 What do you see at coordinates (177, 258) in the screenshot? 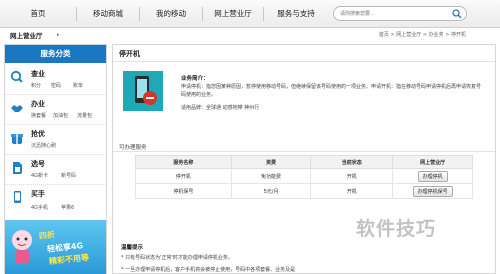
I see `tip-text: * 只有号码状态为'正常'时才能办理申请停机业务。` at bounding box center [177, 258].